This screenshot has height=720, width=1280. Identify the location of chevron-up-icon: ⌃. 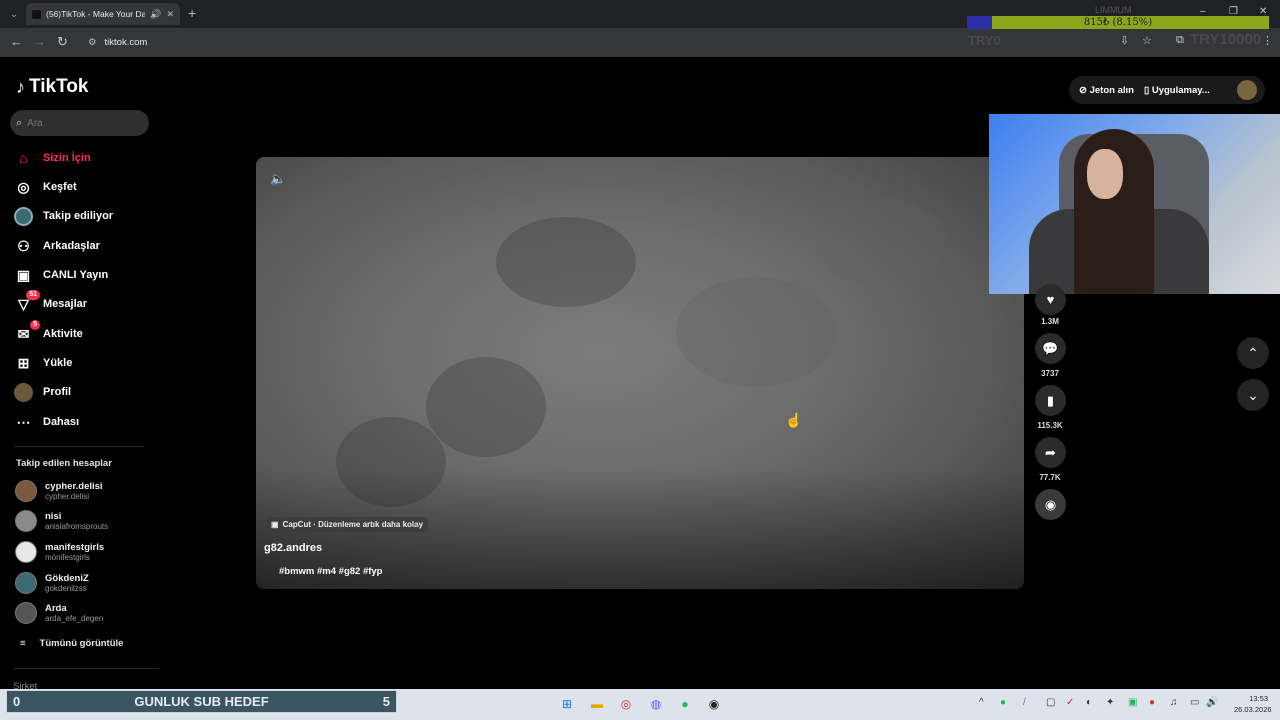
(1253, 352).